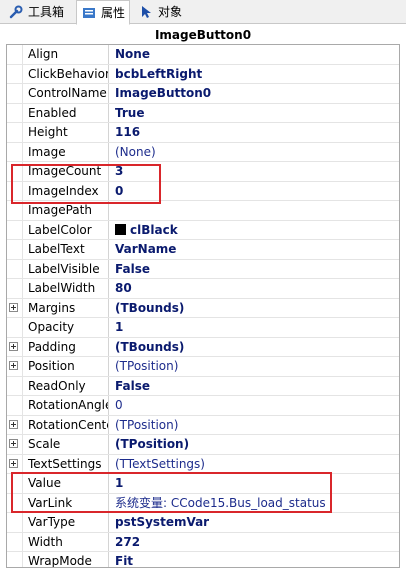  I want to click on property-value-text: Fit, so click(124, 561).